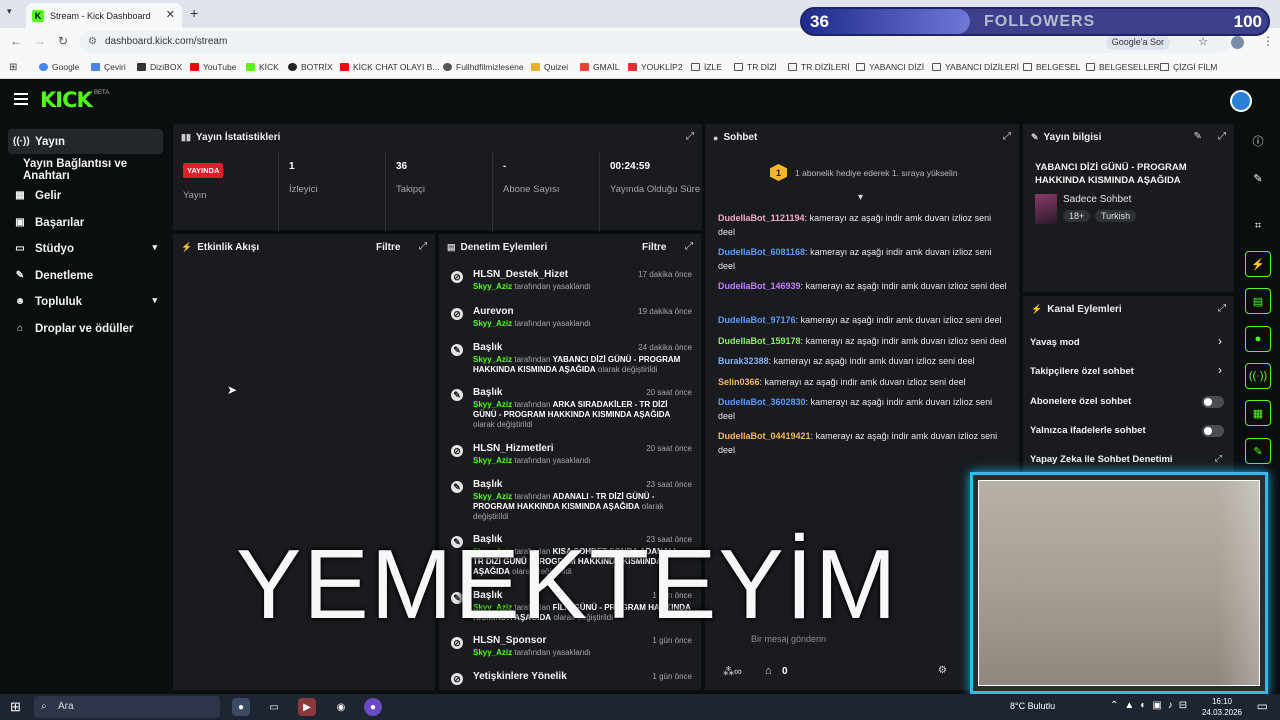 The width and height of the screenshot is (1280, 720). What do you see at coordinates (860, 197) in the screenshot?
I see `chevron-down-icon: ▾` at bounding box center [860, 197].